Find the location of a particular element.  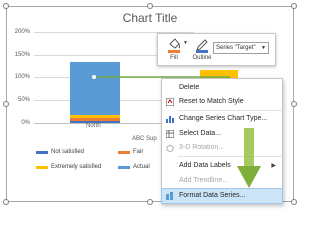

menu-item-reset-style: Reset to Match Style is located at coordinates (222, 102).